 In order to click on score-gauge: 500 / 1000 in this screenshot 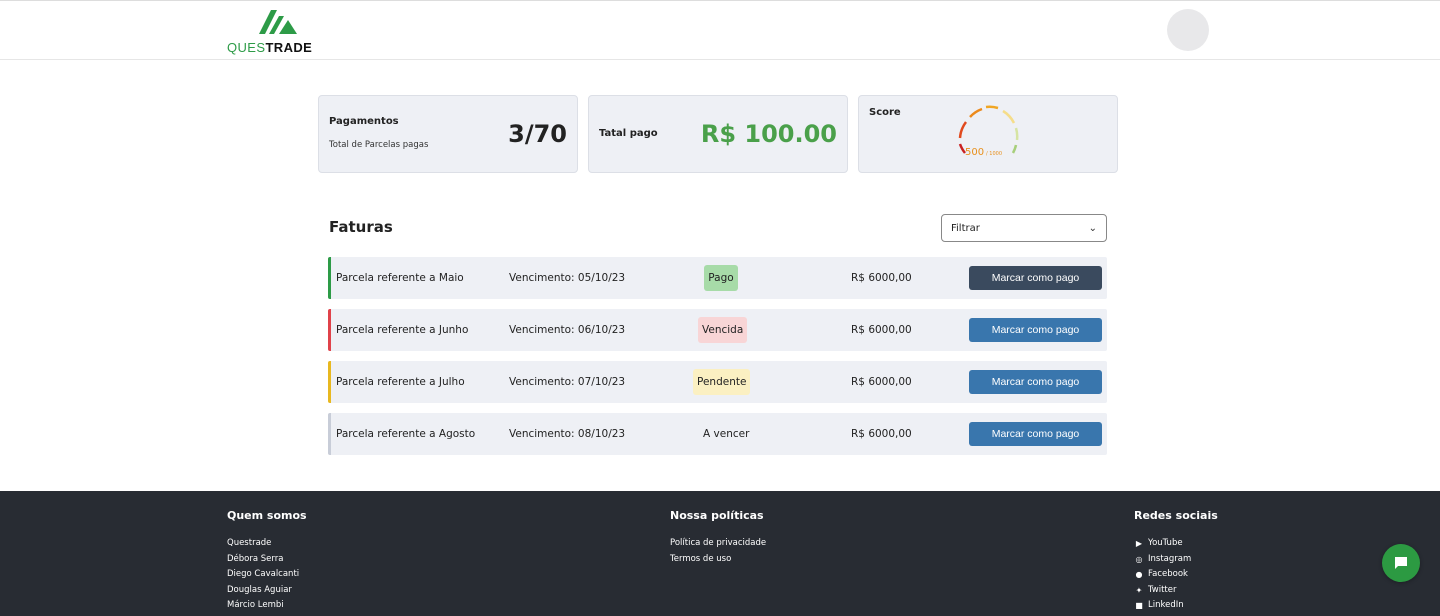, I will do `click(988, 131)`.